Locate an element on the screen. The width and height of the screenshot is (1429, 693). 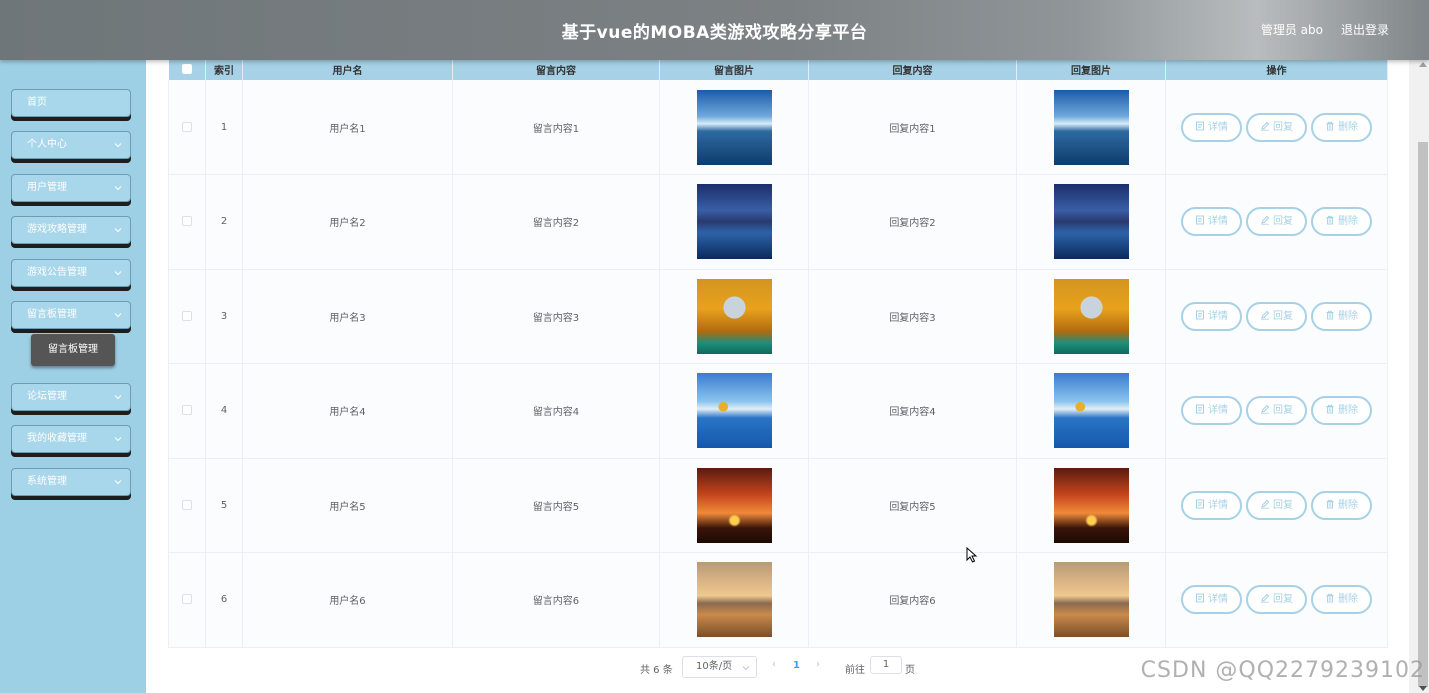
content-cell: 留言内容4 is located at coordinates (556, 411).